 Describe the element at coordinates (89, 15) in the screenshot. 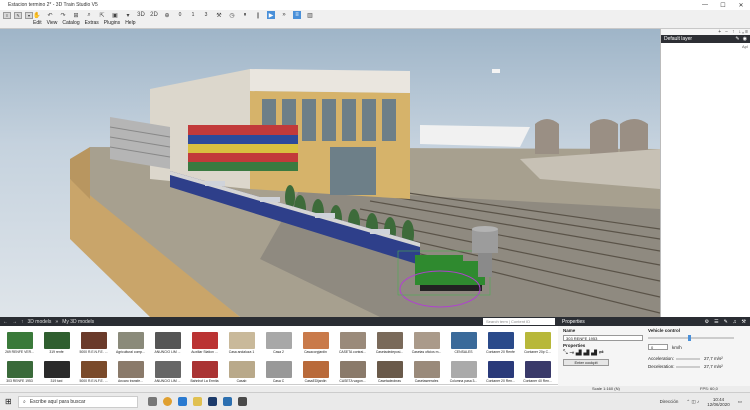

I see `search-icon: ⌕` at that location.